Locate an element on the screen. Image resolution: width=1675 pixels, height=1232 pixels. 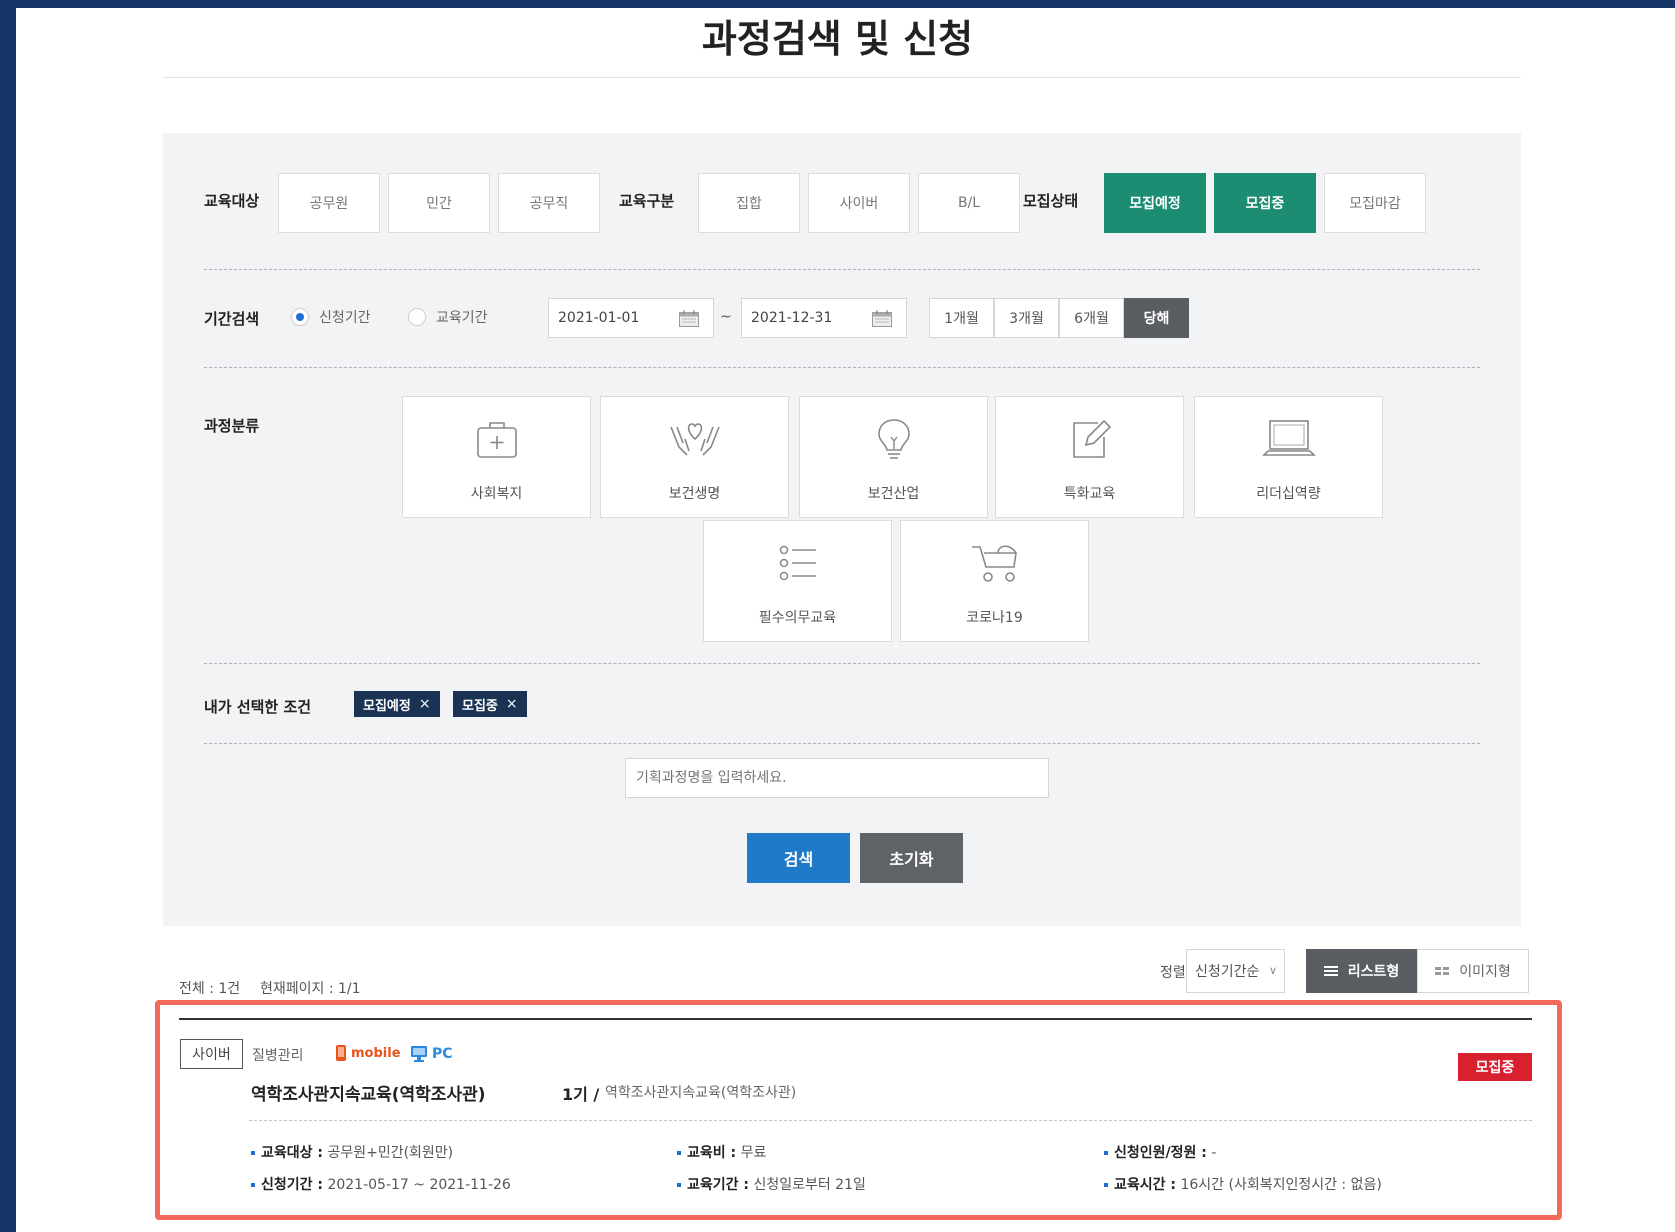
category-leadership: 리더십역량 is located at coordinates (1288, 457).